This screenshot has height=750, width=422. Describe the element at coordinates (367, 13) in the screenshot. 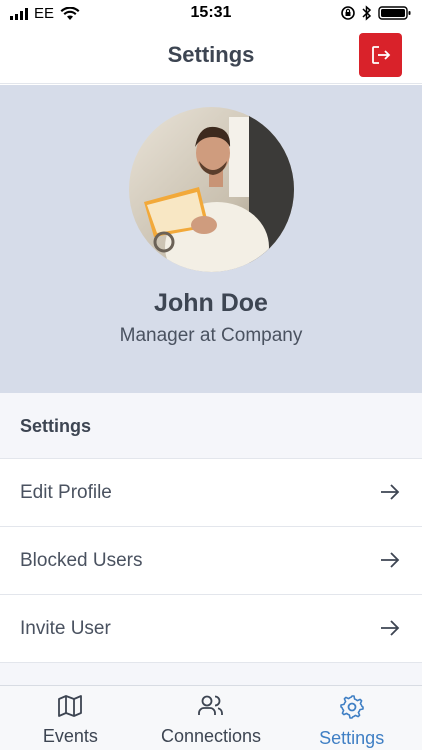

I see `bluetooth-icon` at that location.